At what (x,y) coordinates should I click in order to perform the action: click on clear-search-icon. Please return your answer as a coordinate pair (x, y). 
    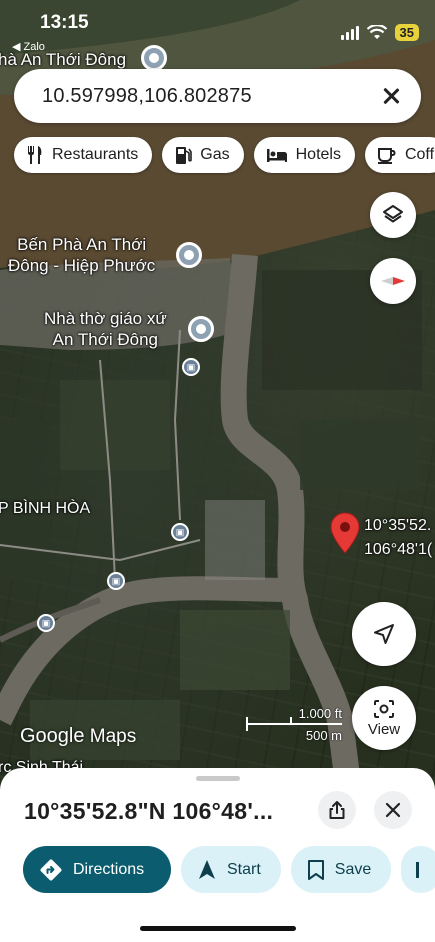
    Looking at the image, I should click on (391, 96).